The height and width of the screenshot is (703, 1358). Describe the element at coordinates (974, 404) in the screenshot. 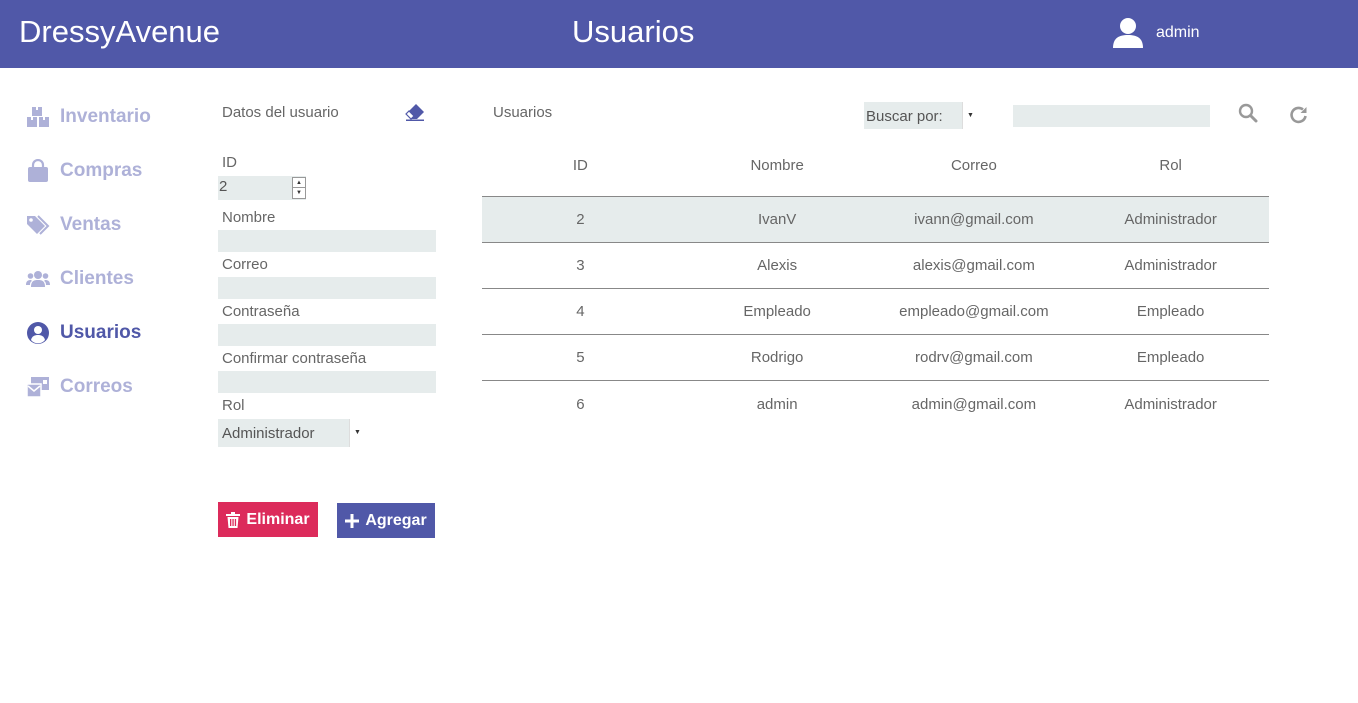

I see `cell-correo: admin@gmail.com` at that location.